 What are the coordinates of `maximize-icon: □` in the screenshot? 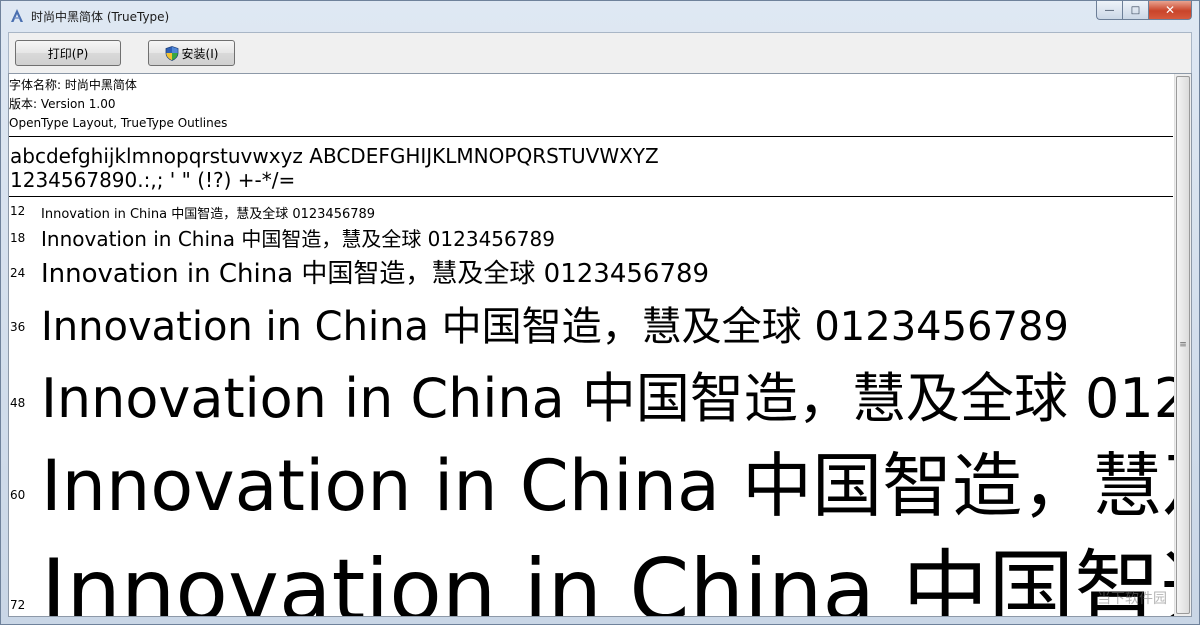 It's located at (1135, 10).